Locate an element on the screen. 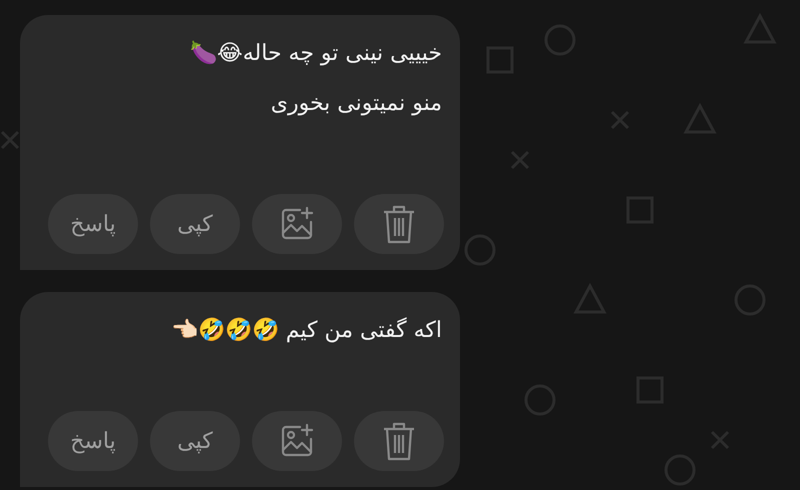 The height and width of the screenshot is (490, 800). message-text: خیییی نینی تو چه حاله😂🍆 is located at coordinates (316, 54).